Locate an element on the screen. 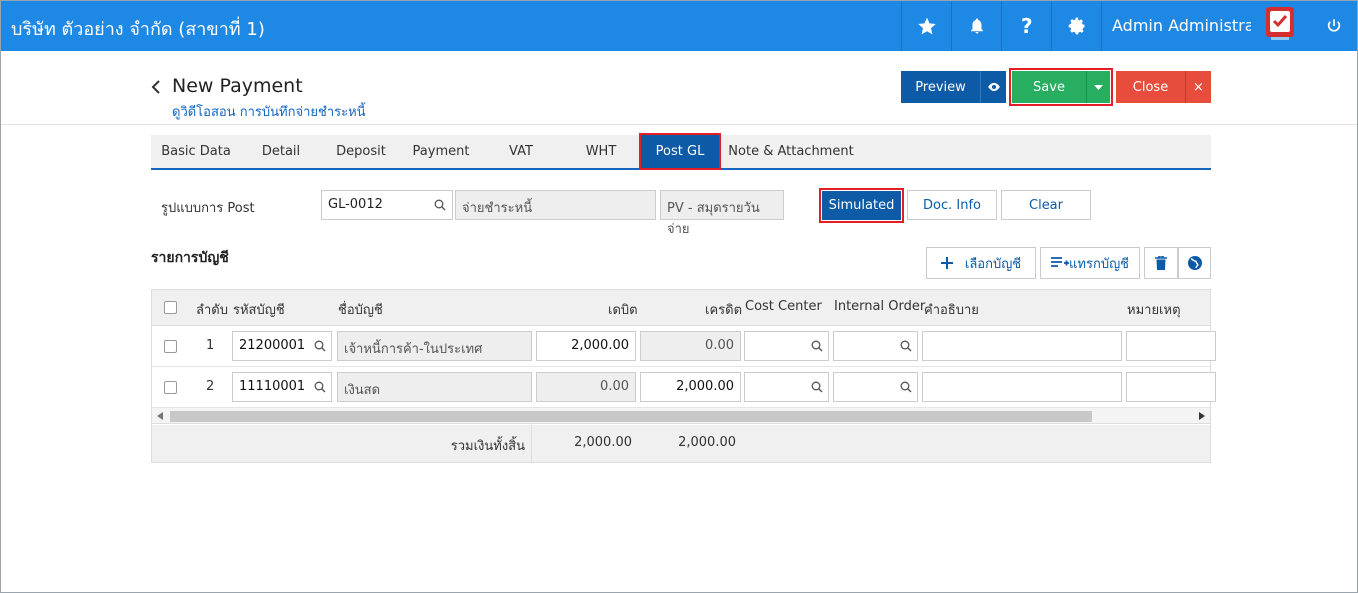 This screenshot has height=593, width=1358. tab-post-gl: Post GL is located at coordinates (680, 151).